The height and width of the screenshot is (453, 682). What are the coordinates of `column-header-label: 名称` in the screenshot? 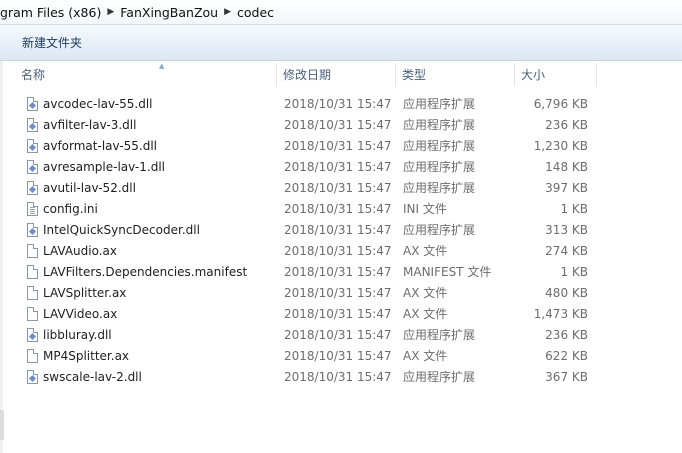 It's located at (33, 75).